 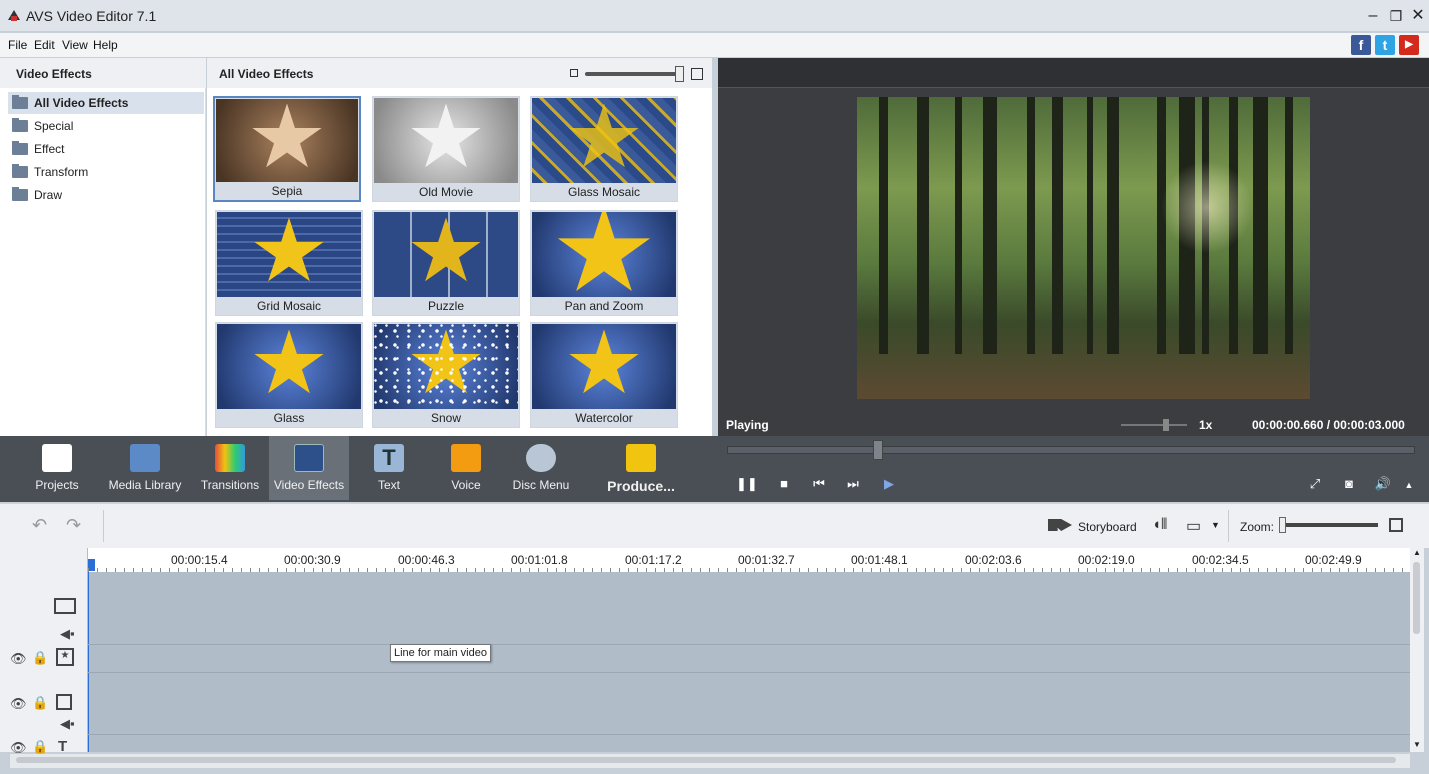 What do you see at coordinates (106, 103) in the screenshot?
I see `tree-item-all-video-effects: All Video Effects` at bounding box center [106, 103].